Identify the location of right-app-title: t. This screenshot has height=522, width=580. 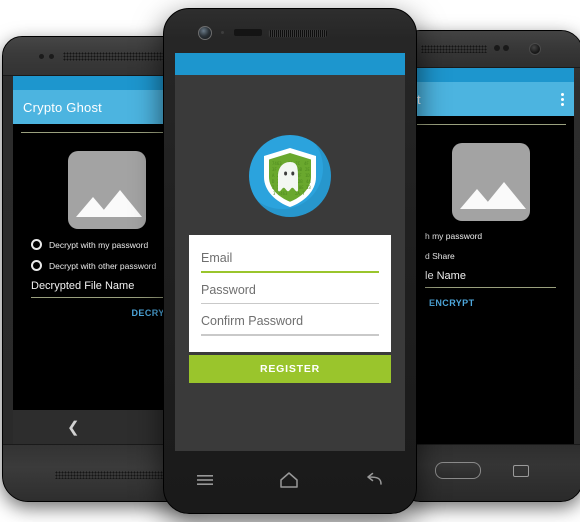
(419, 99).